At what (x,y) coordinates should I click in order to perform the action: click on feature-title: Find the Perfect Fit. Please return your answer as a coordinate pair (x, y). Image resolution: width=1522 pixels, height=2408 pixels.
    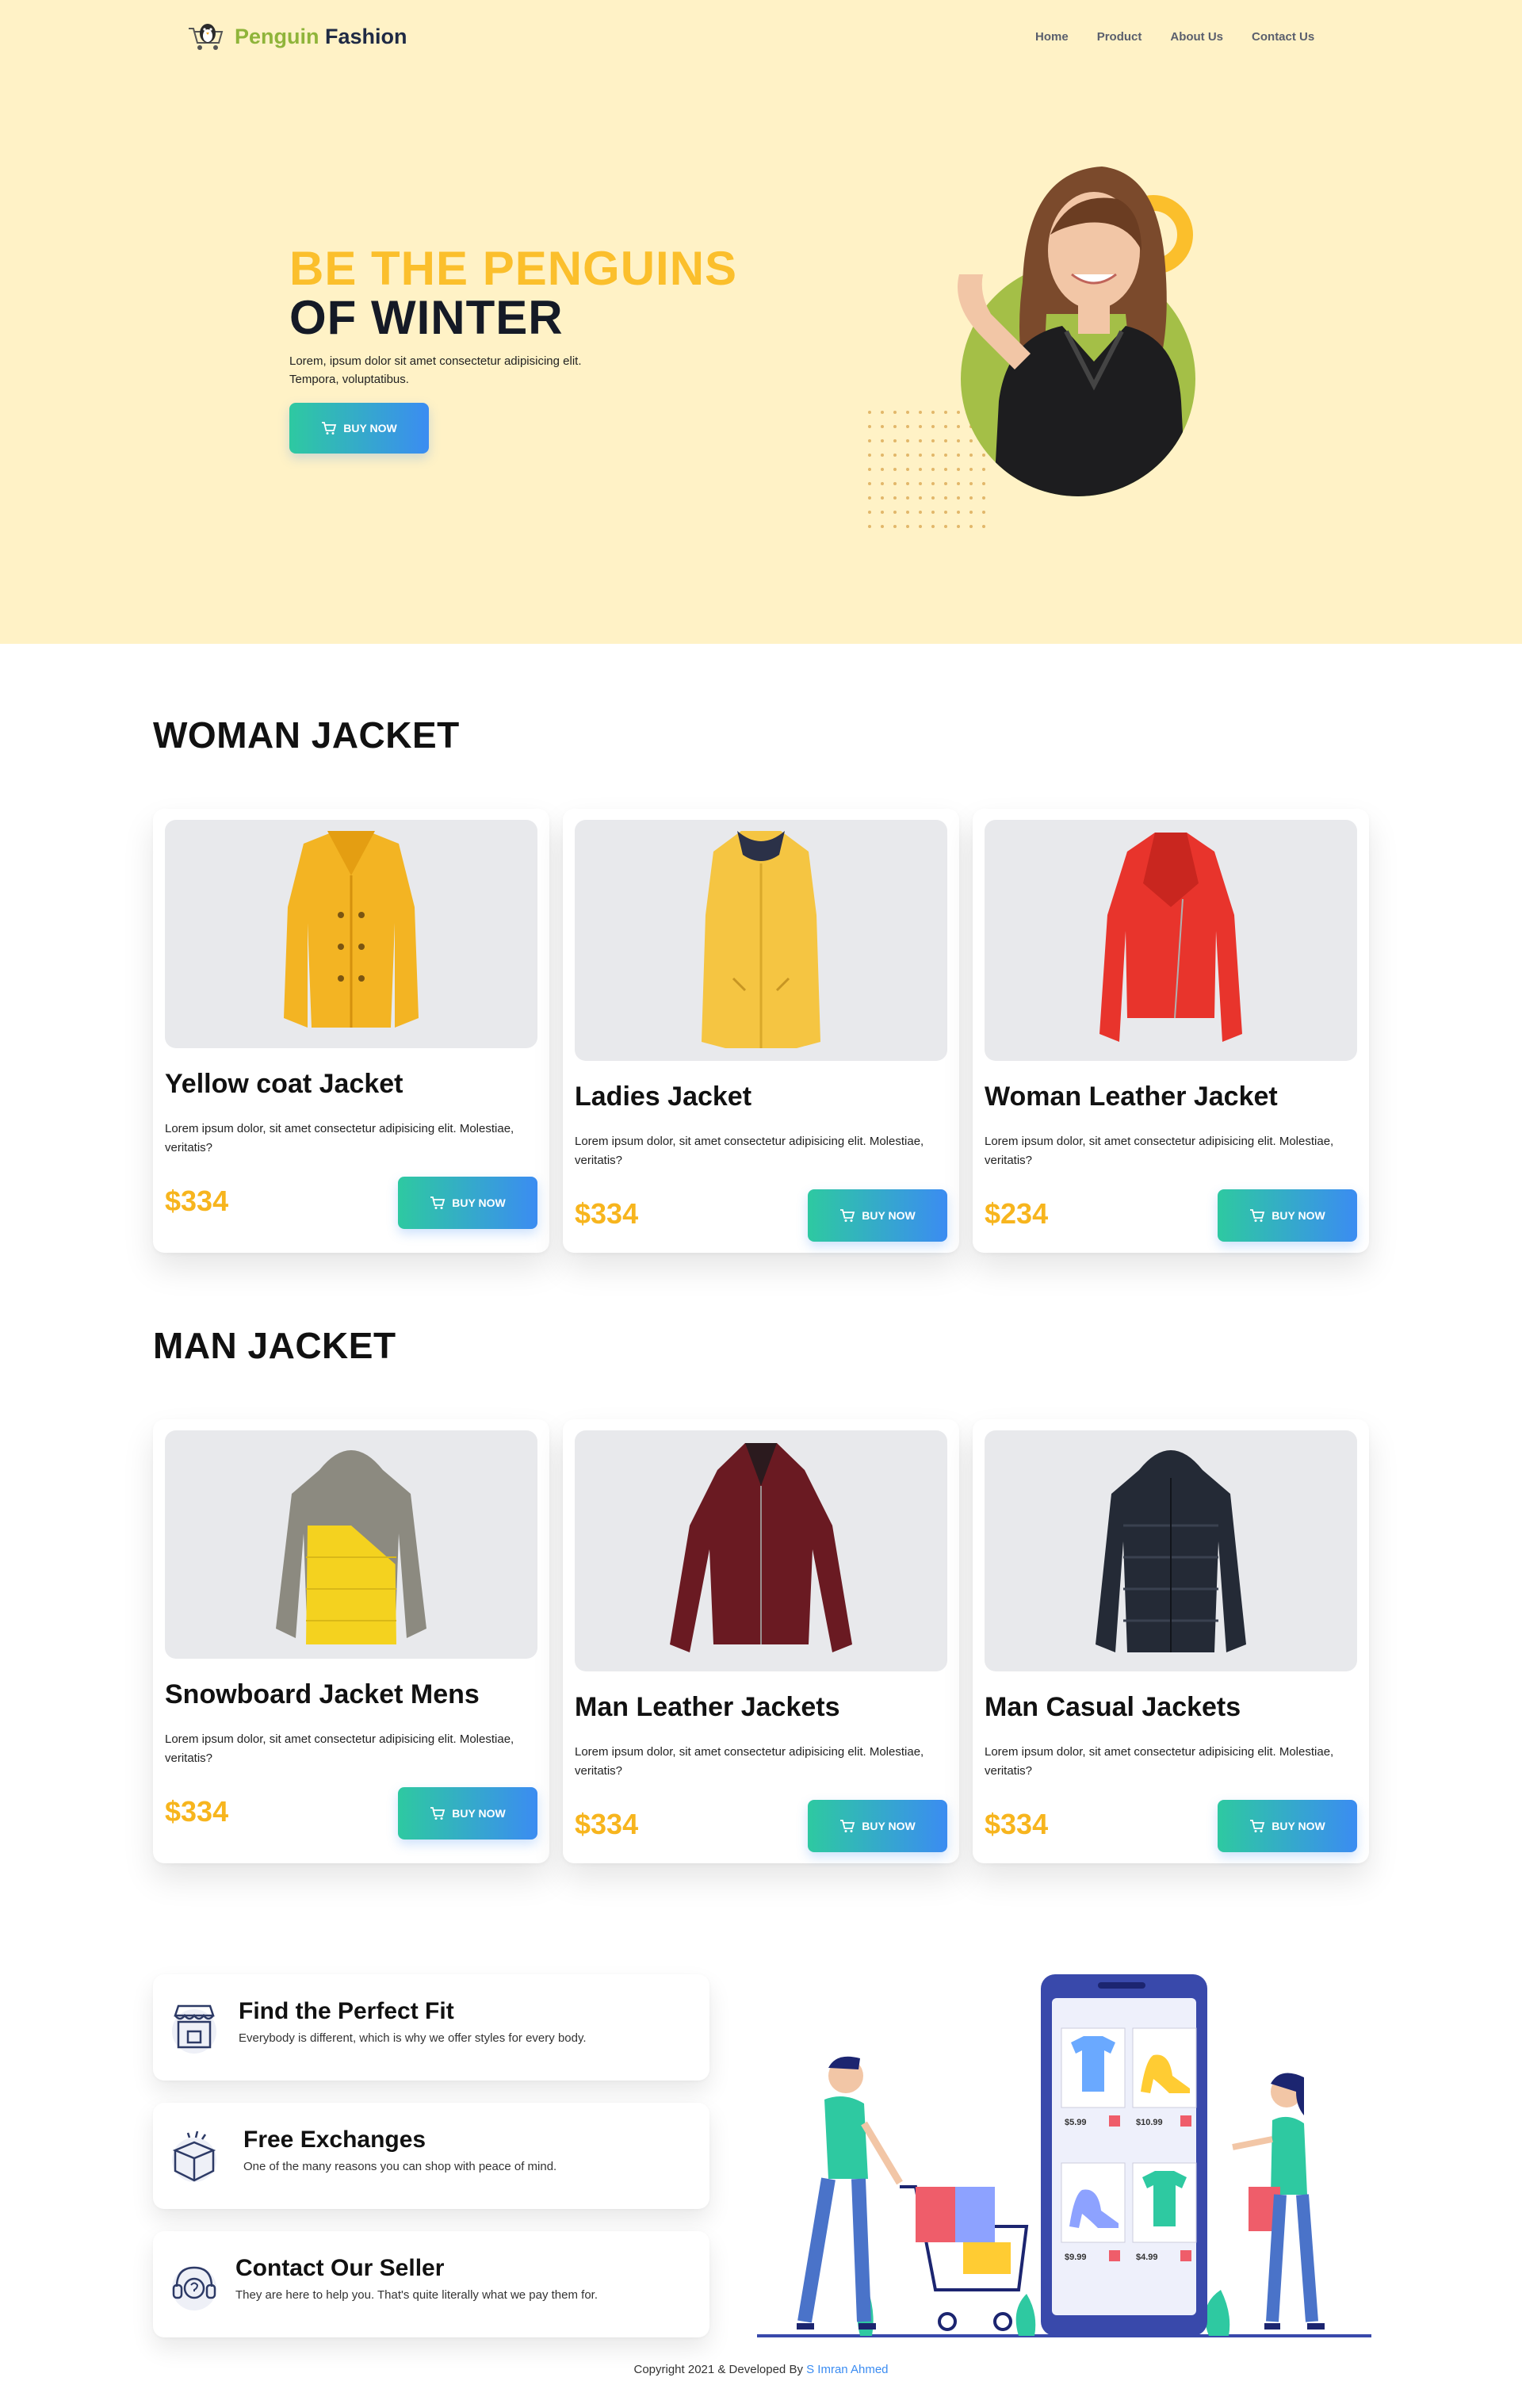
    Looking at the image, I should click on (346, 2011).